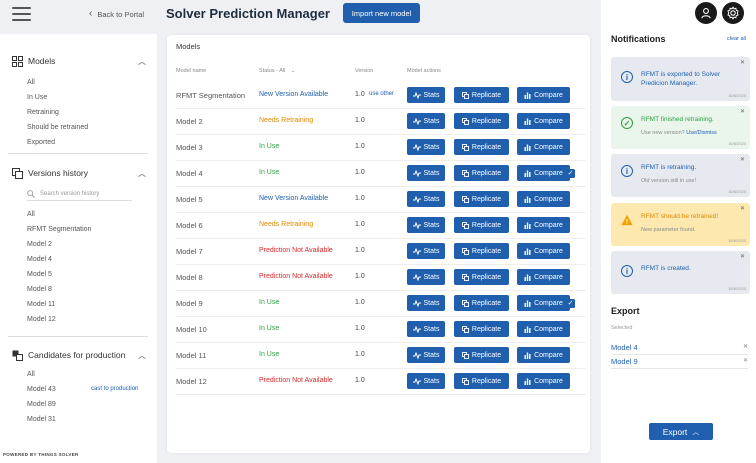  Describe the element at coordinates (79, 194) in the screenshot. I see `version-search-input: Search version history` at that location.